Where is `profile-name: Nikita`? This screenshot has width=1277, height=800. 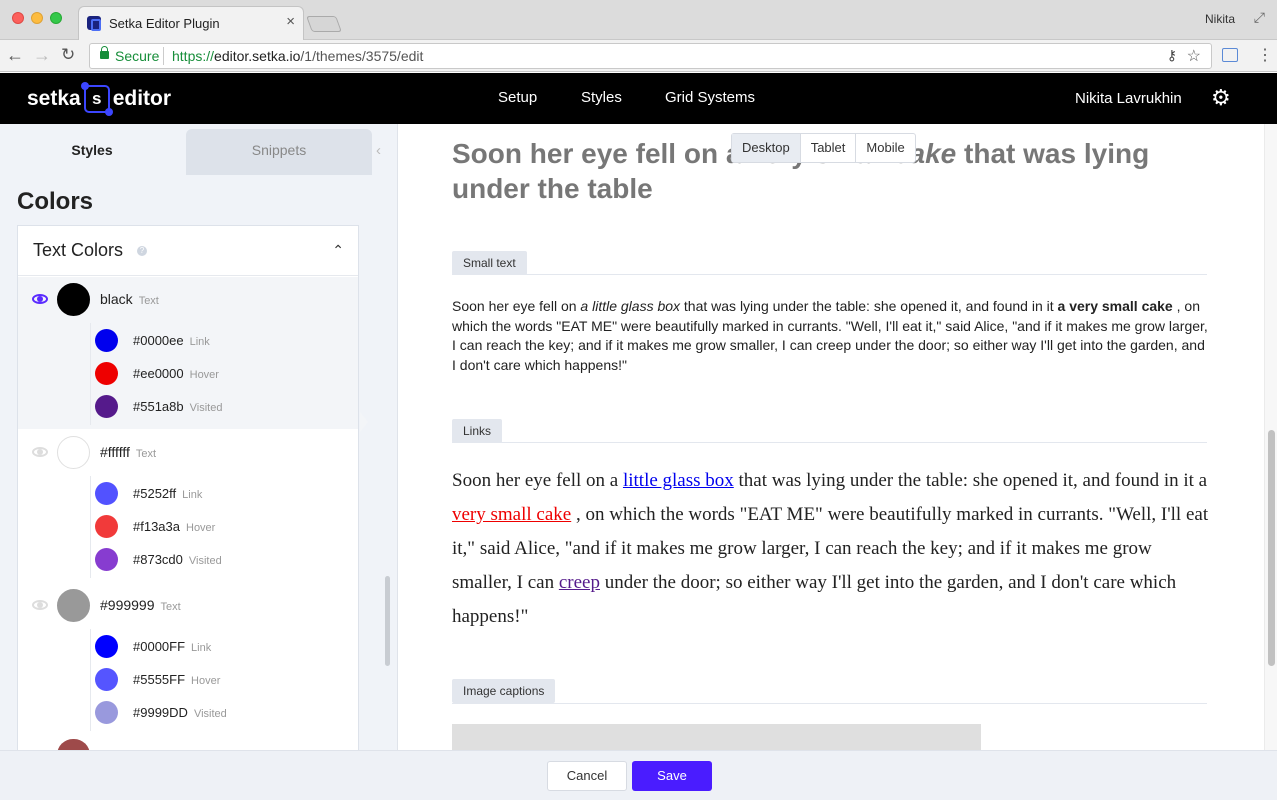
profile-name: Nikita is located at coordinates (1220, 19).